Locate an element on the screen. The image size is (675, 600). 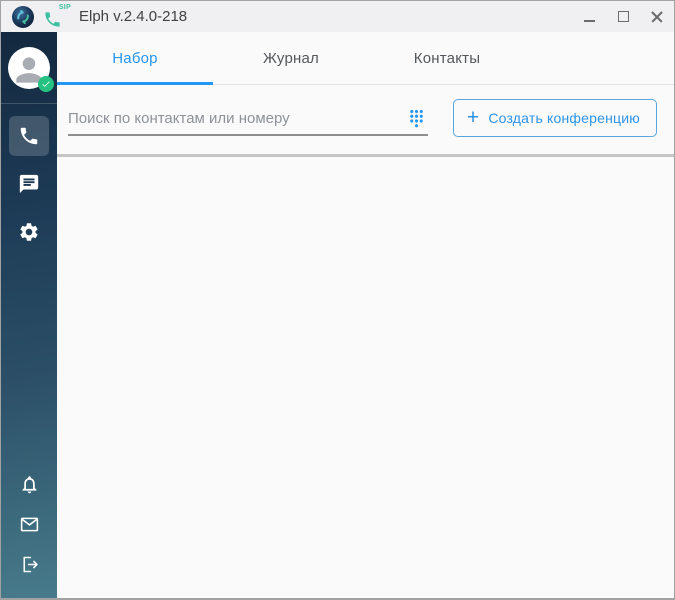
titlebar: SIP Elph v.2.4.0-218 is located at coordinates (337, 16).